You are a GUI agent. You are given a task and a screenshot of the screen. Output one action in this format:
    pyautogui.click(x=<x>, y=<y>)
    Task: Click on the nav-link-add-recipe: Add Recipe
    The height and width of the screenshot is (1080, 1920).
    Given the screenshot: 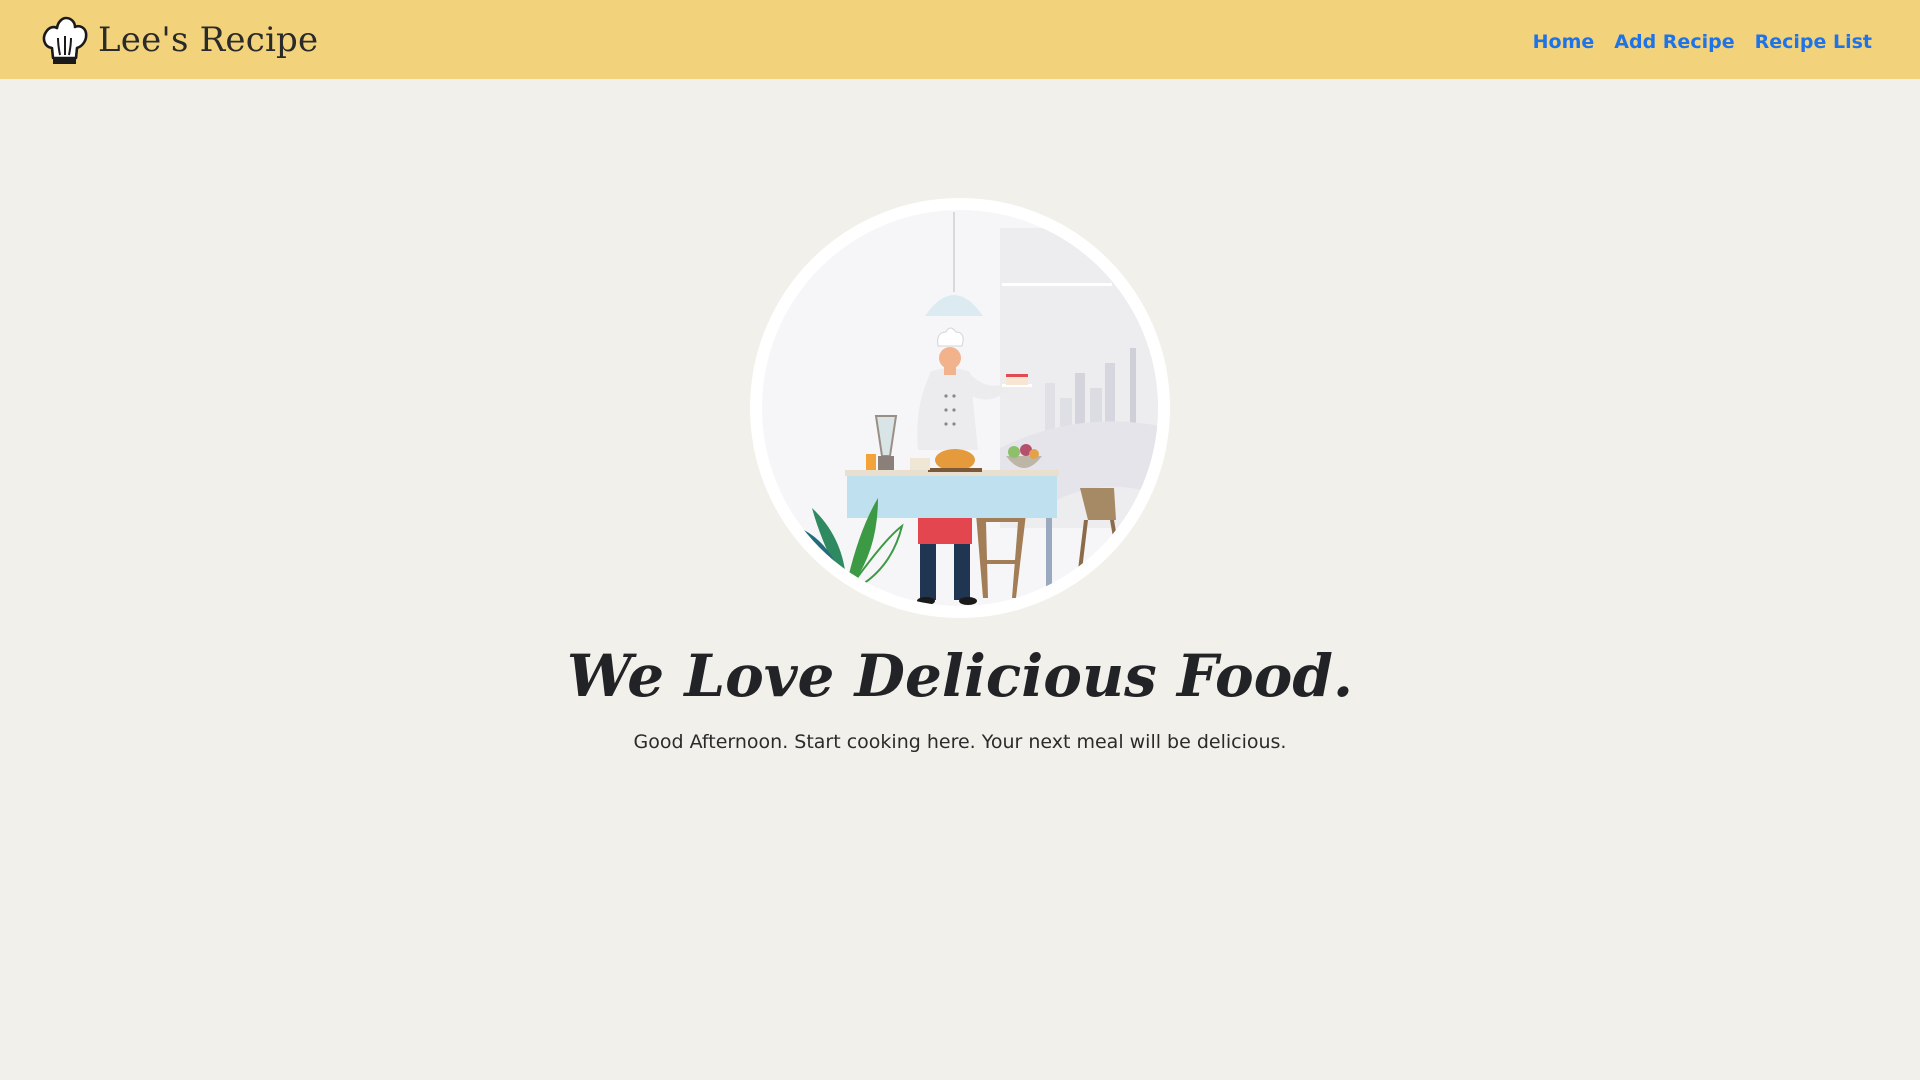 What is the action you would take?
    pyautogui.click(x=1674, y=42)
    